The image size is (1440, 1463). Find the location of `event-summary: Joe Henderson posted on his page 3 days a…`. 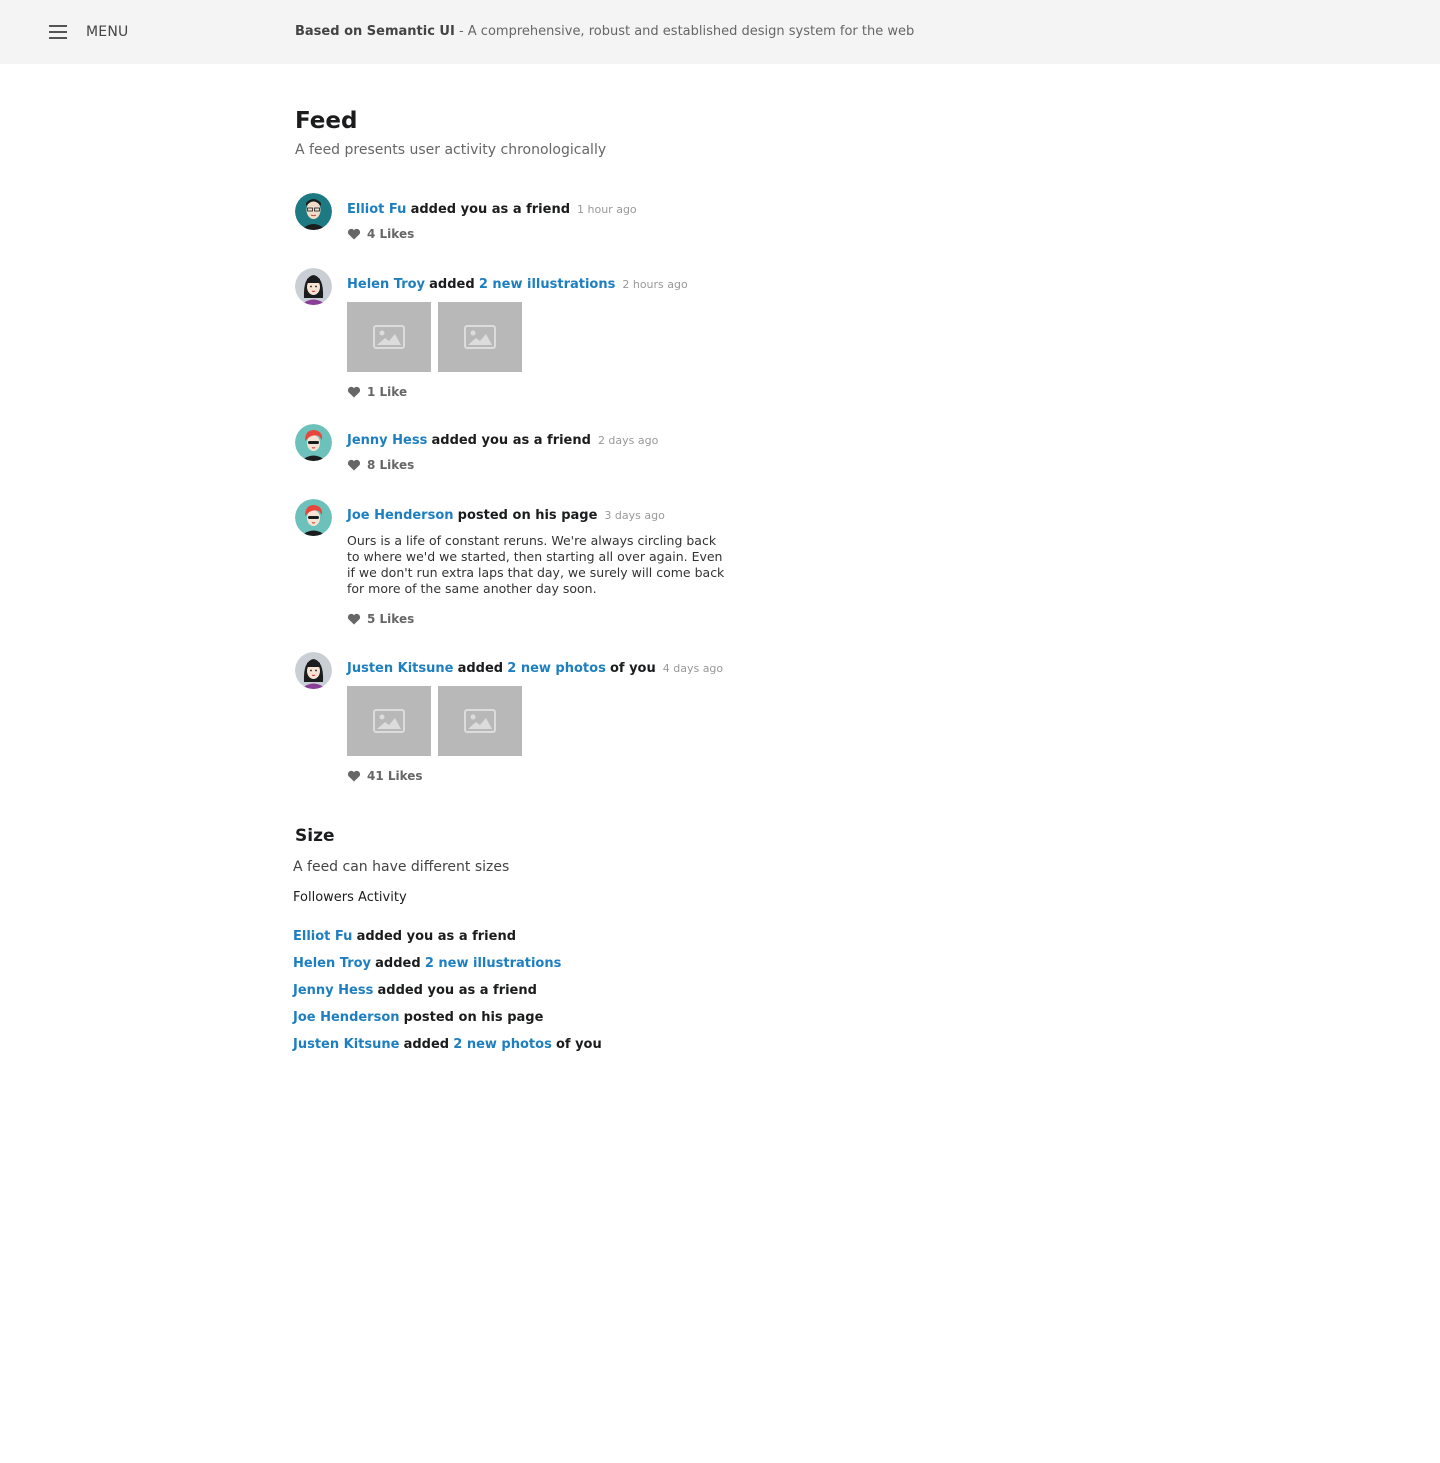

event-summary: Joe Henderson posted on his page 3 days a… is located at coordinates (621, 512).